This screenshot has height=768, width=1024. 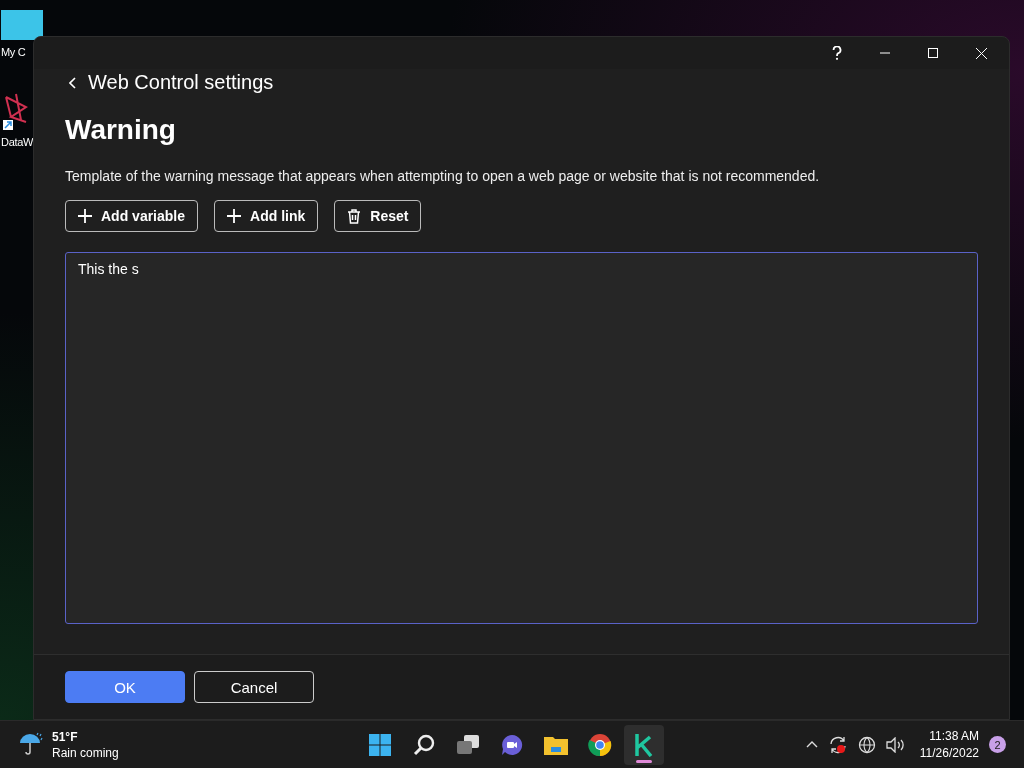 What do you see at coordinates (866, 744) in the screenshot?
I see `globe-icon` at bounding box center [866, 744].